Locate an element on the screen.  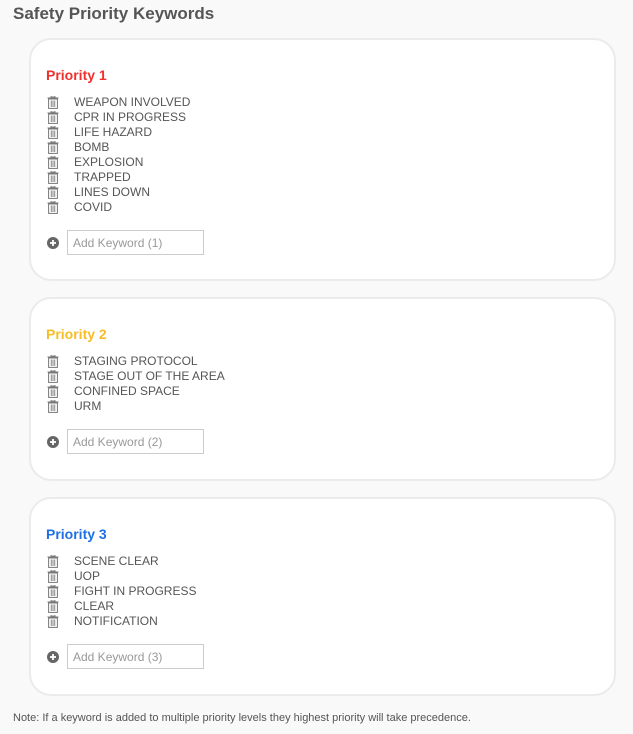
keyword-item: FIGHT IN PROGRESS is located at coordinates (121, 591).